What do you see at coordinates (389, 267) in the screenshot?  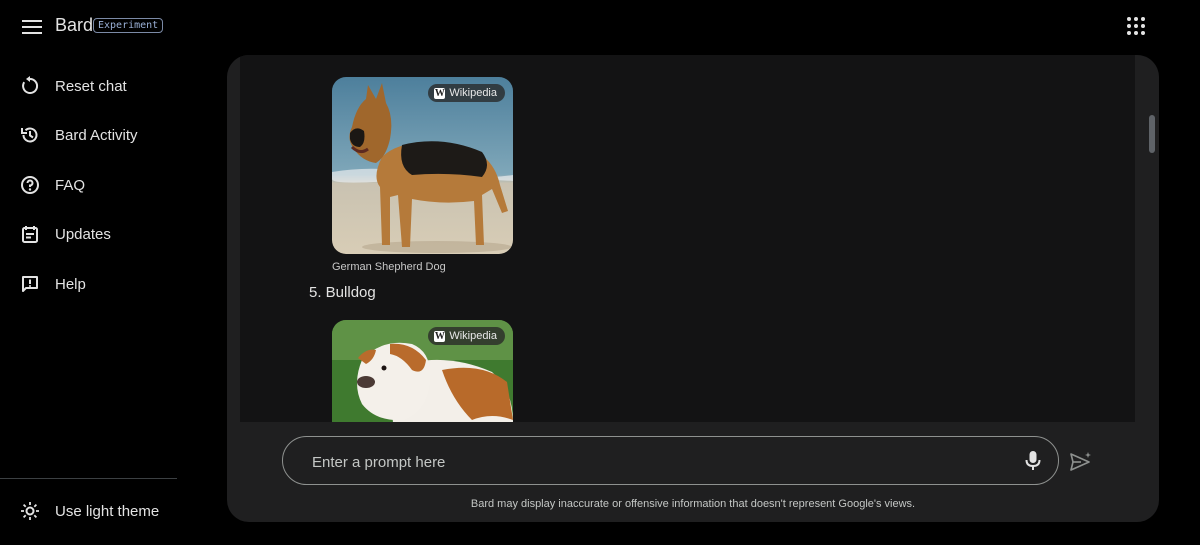 I see `image-caption: German Shepherd Dog` at bounding box center [389, 267].